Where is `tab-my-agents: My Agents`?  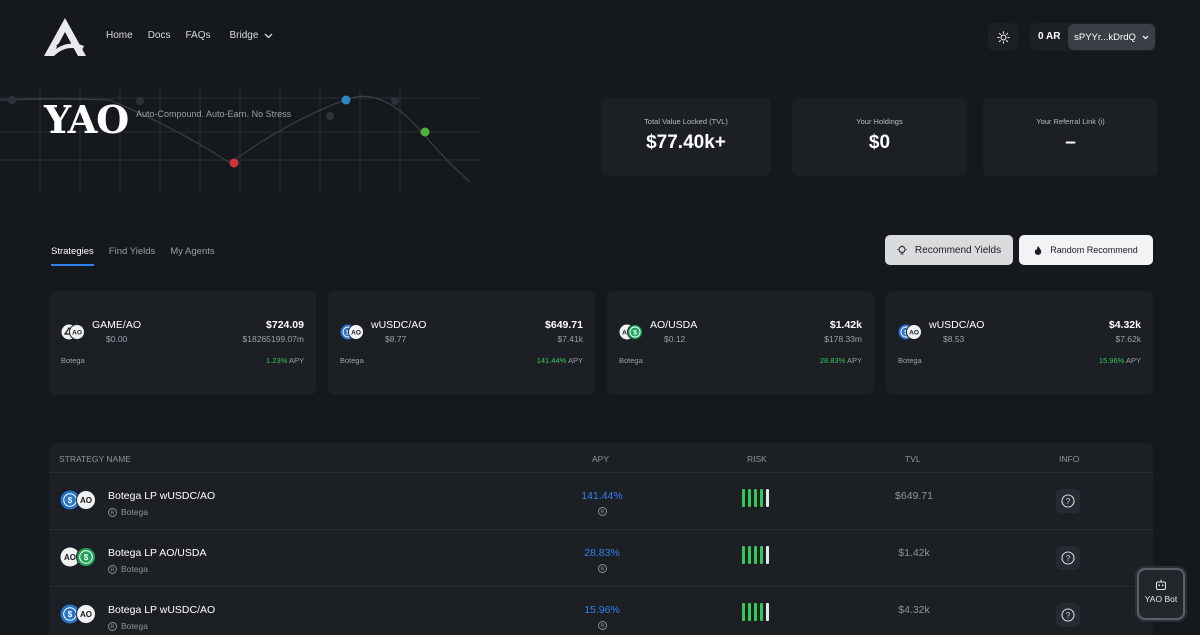
tab-my-agents: My Agents is located at coordinates (192, 256).